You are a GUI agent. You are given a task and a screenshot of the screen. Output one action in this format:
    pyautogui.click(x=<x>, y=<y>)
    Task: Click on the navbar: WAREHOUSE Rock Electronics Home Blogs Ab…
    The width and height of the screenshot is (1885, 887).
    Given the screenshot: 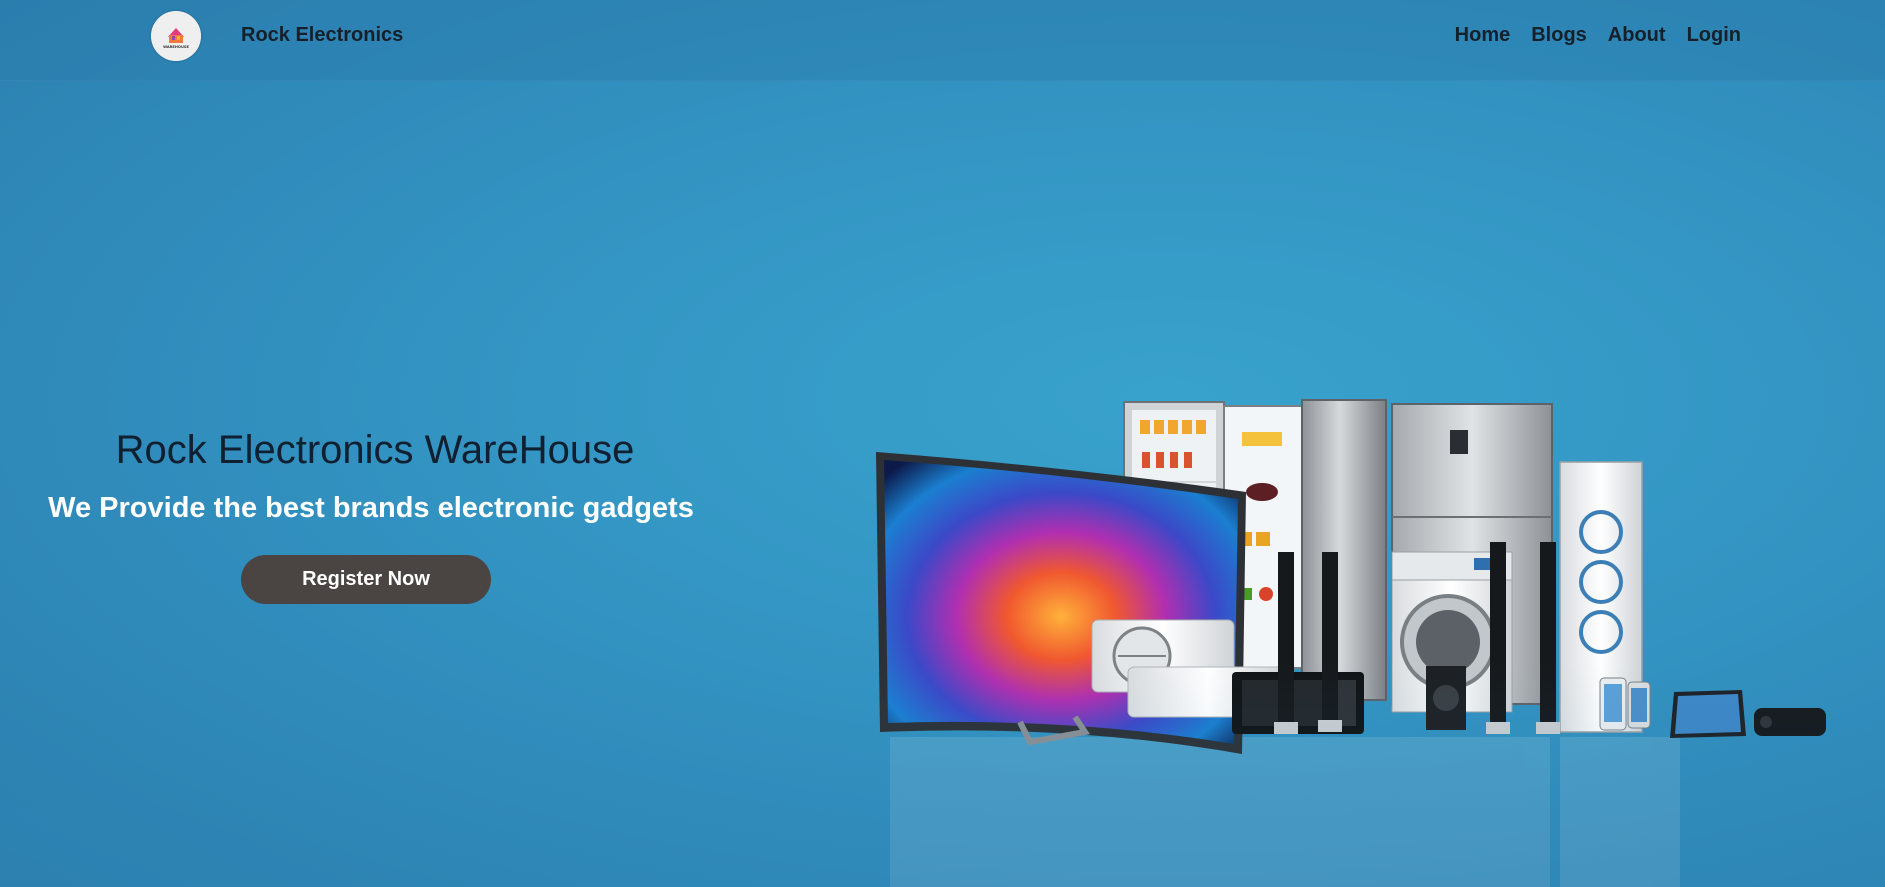 What is the action you would take?
    pyautogui.click(x=942, y=40)
    